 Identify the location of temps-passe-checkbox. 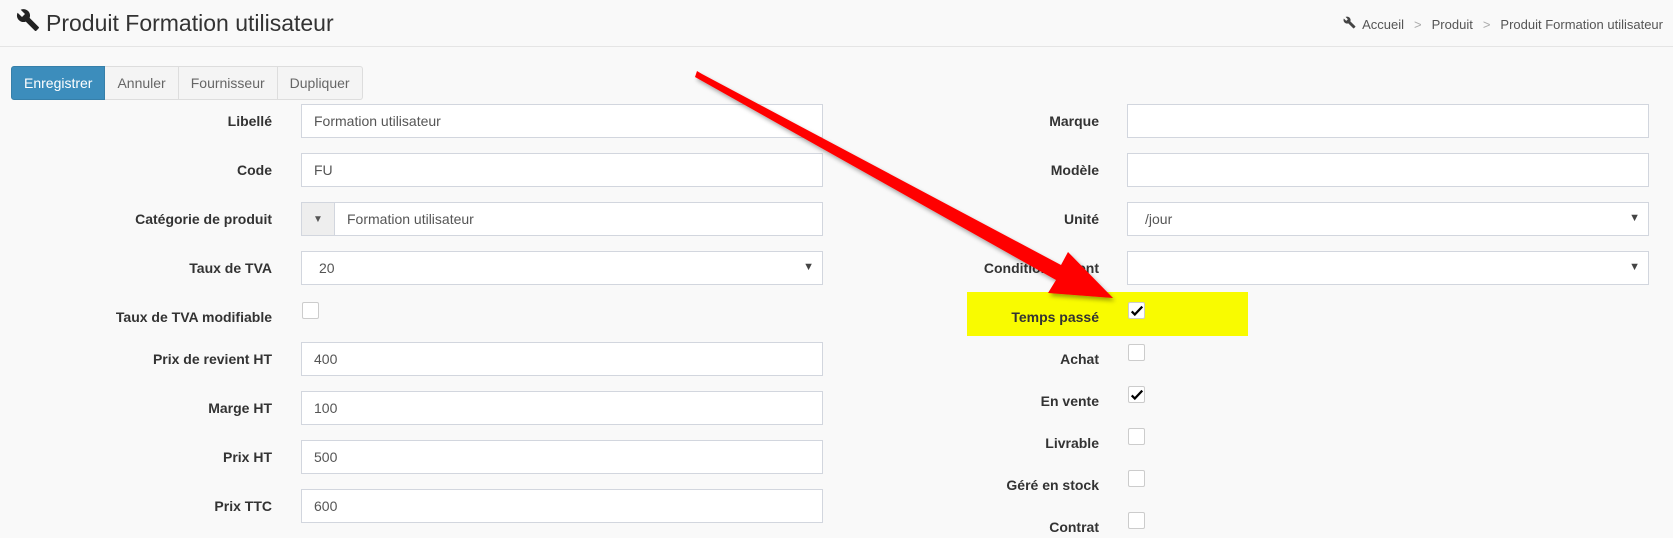
(1136, 310).